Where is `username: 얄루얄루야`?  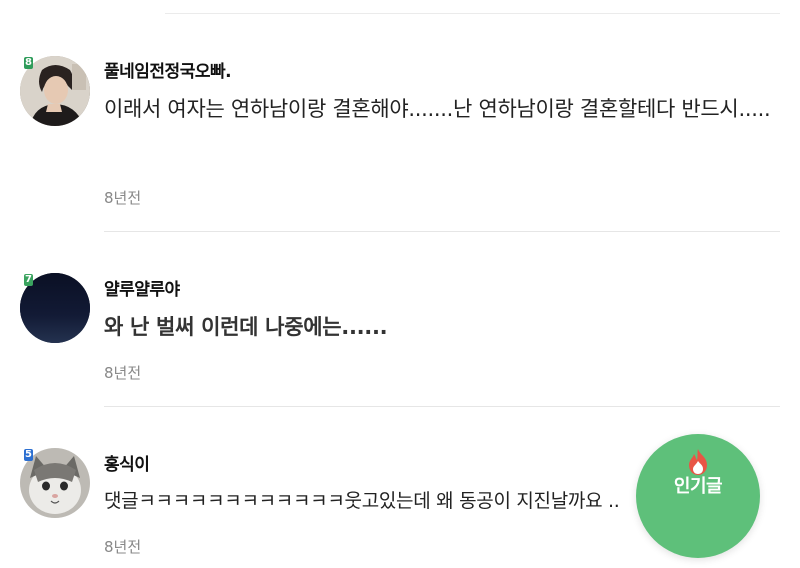 username: 얄루얄루야 is located at coordinates (142, 287).